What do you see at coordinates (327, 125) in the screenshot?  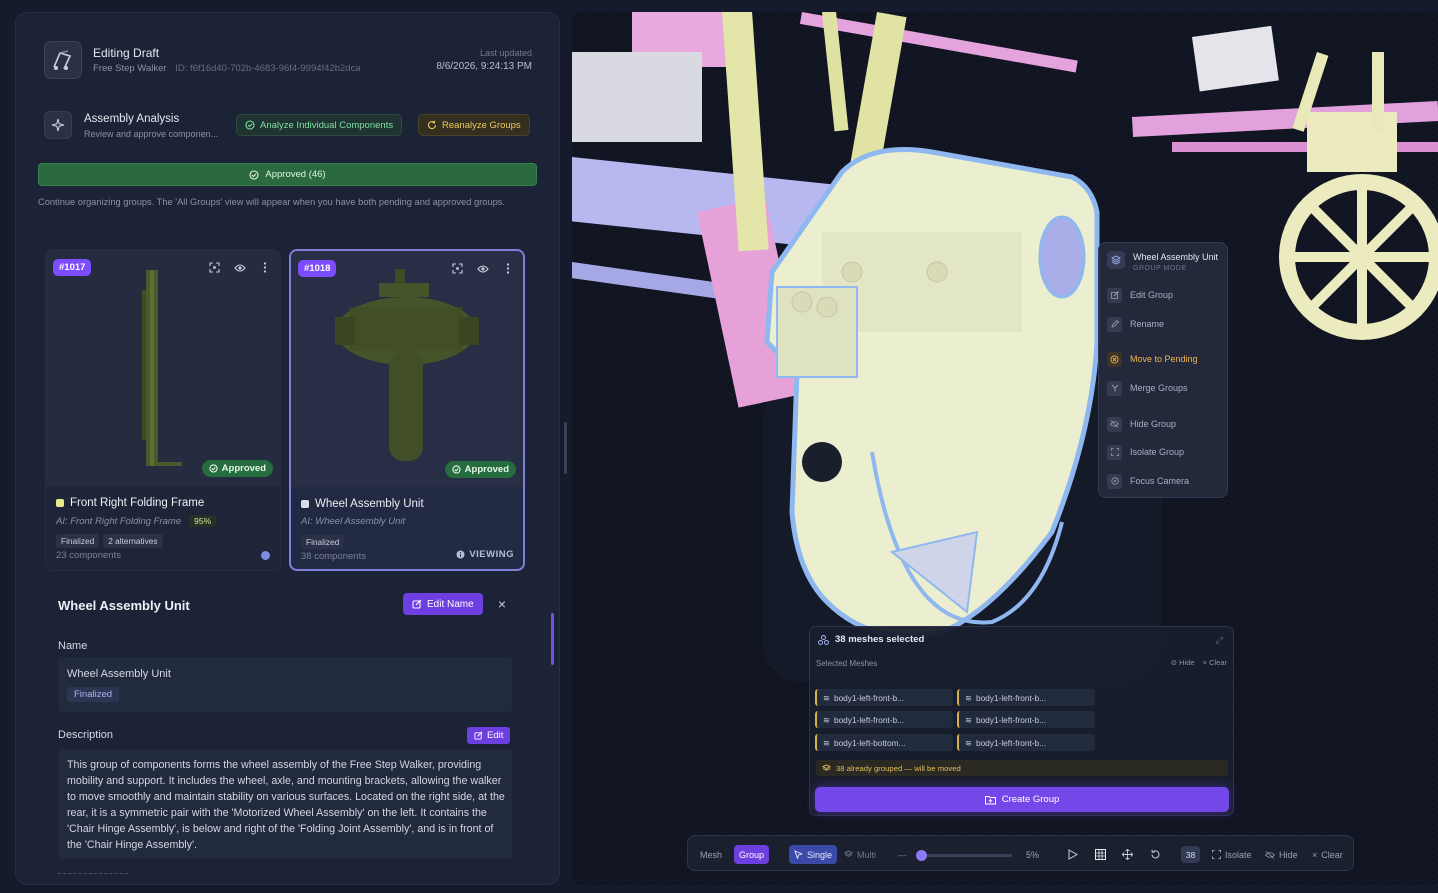 I see `analyze-components-label: Analyze Individual Components` at bounding box center [327, 125].